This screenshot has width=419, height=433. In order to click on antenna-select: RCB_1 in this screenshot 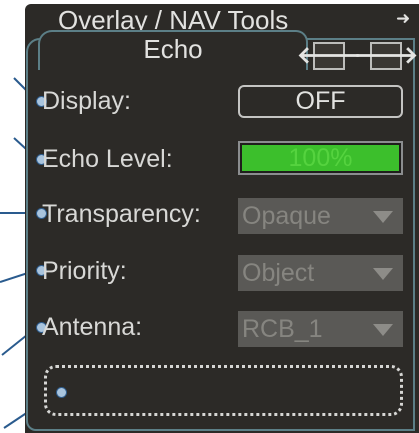, I will do `click(320, 329)`.